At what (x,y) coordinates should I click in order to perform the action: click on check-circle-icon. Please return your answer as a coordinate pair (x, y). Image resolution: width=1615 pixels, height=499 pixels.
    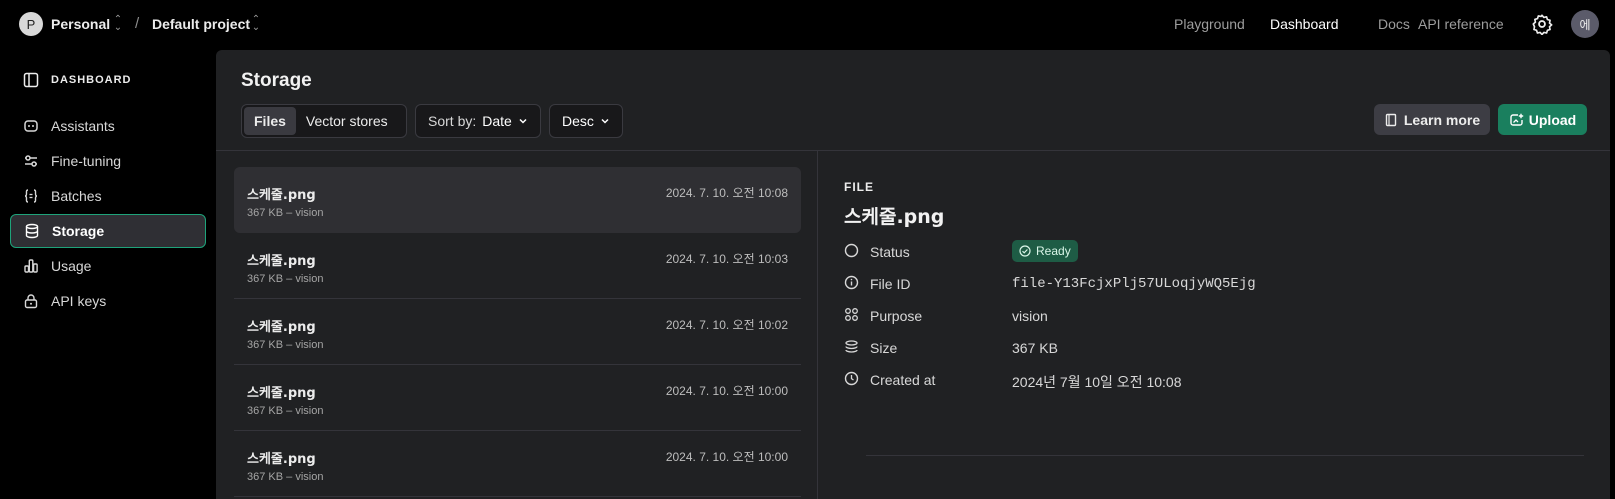
    Looking at the image, I should click on (1025, 251).